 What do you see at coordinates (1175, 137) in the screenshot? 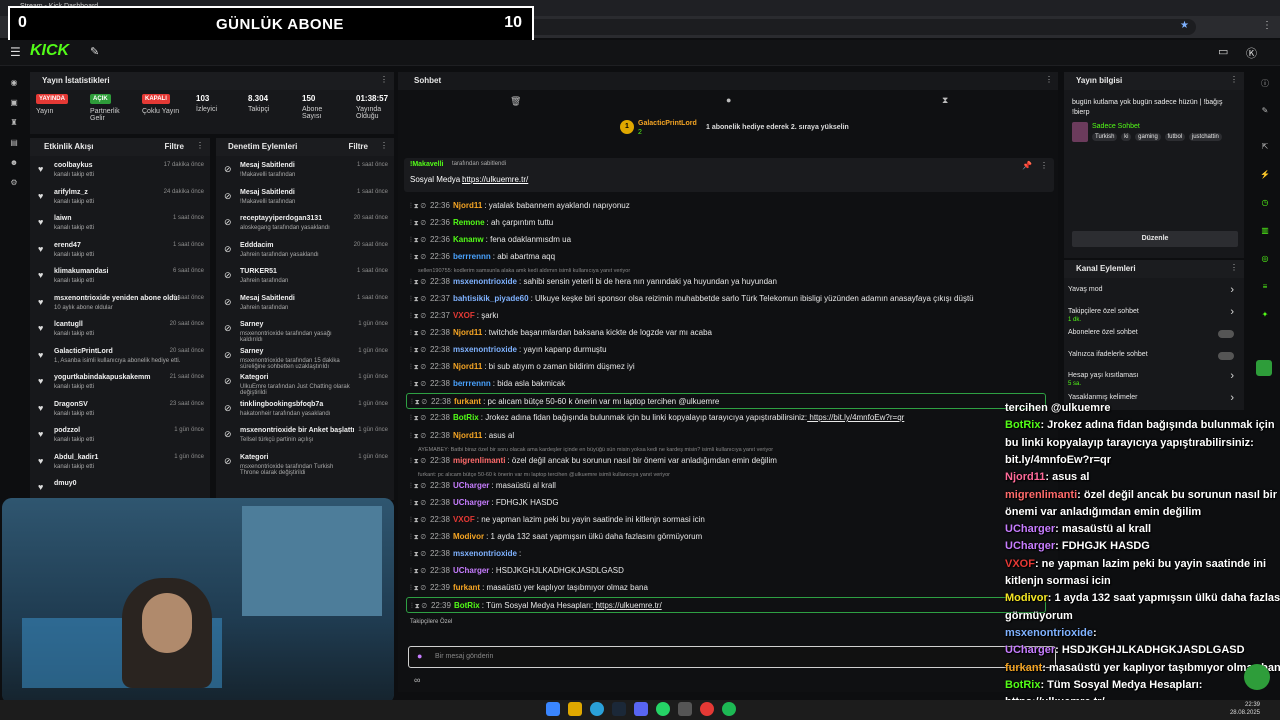
I see `tag-chip: futbol` at bounding box center [1175, 137].